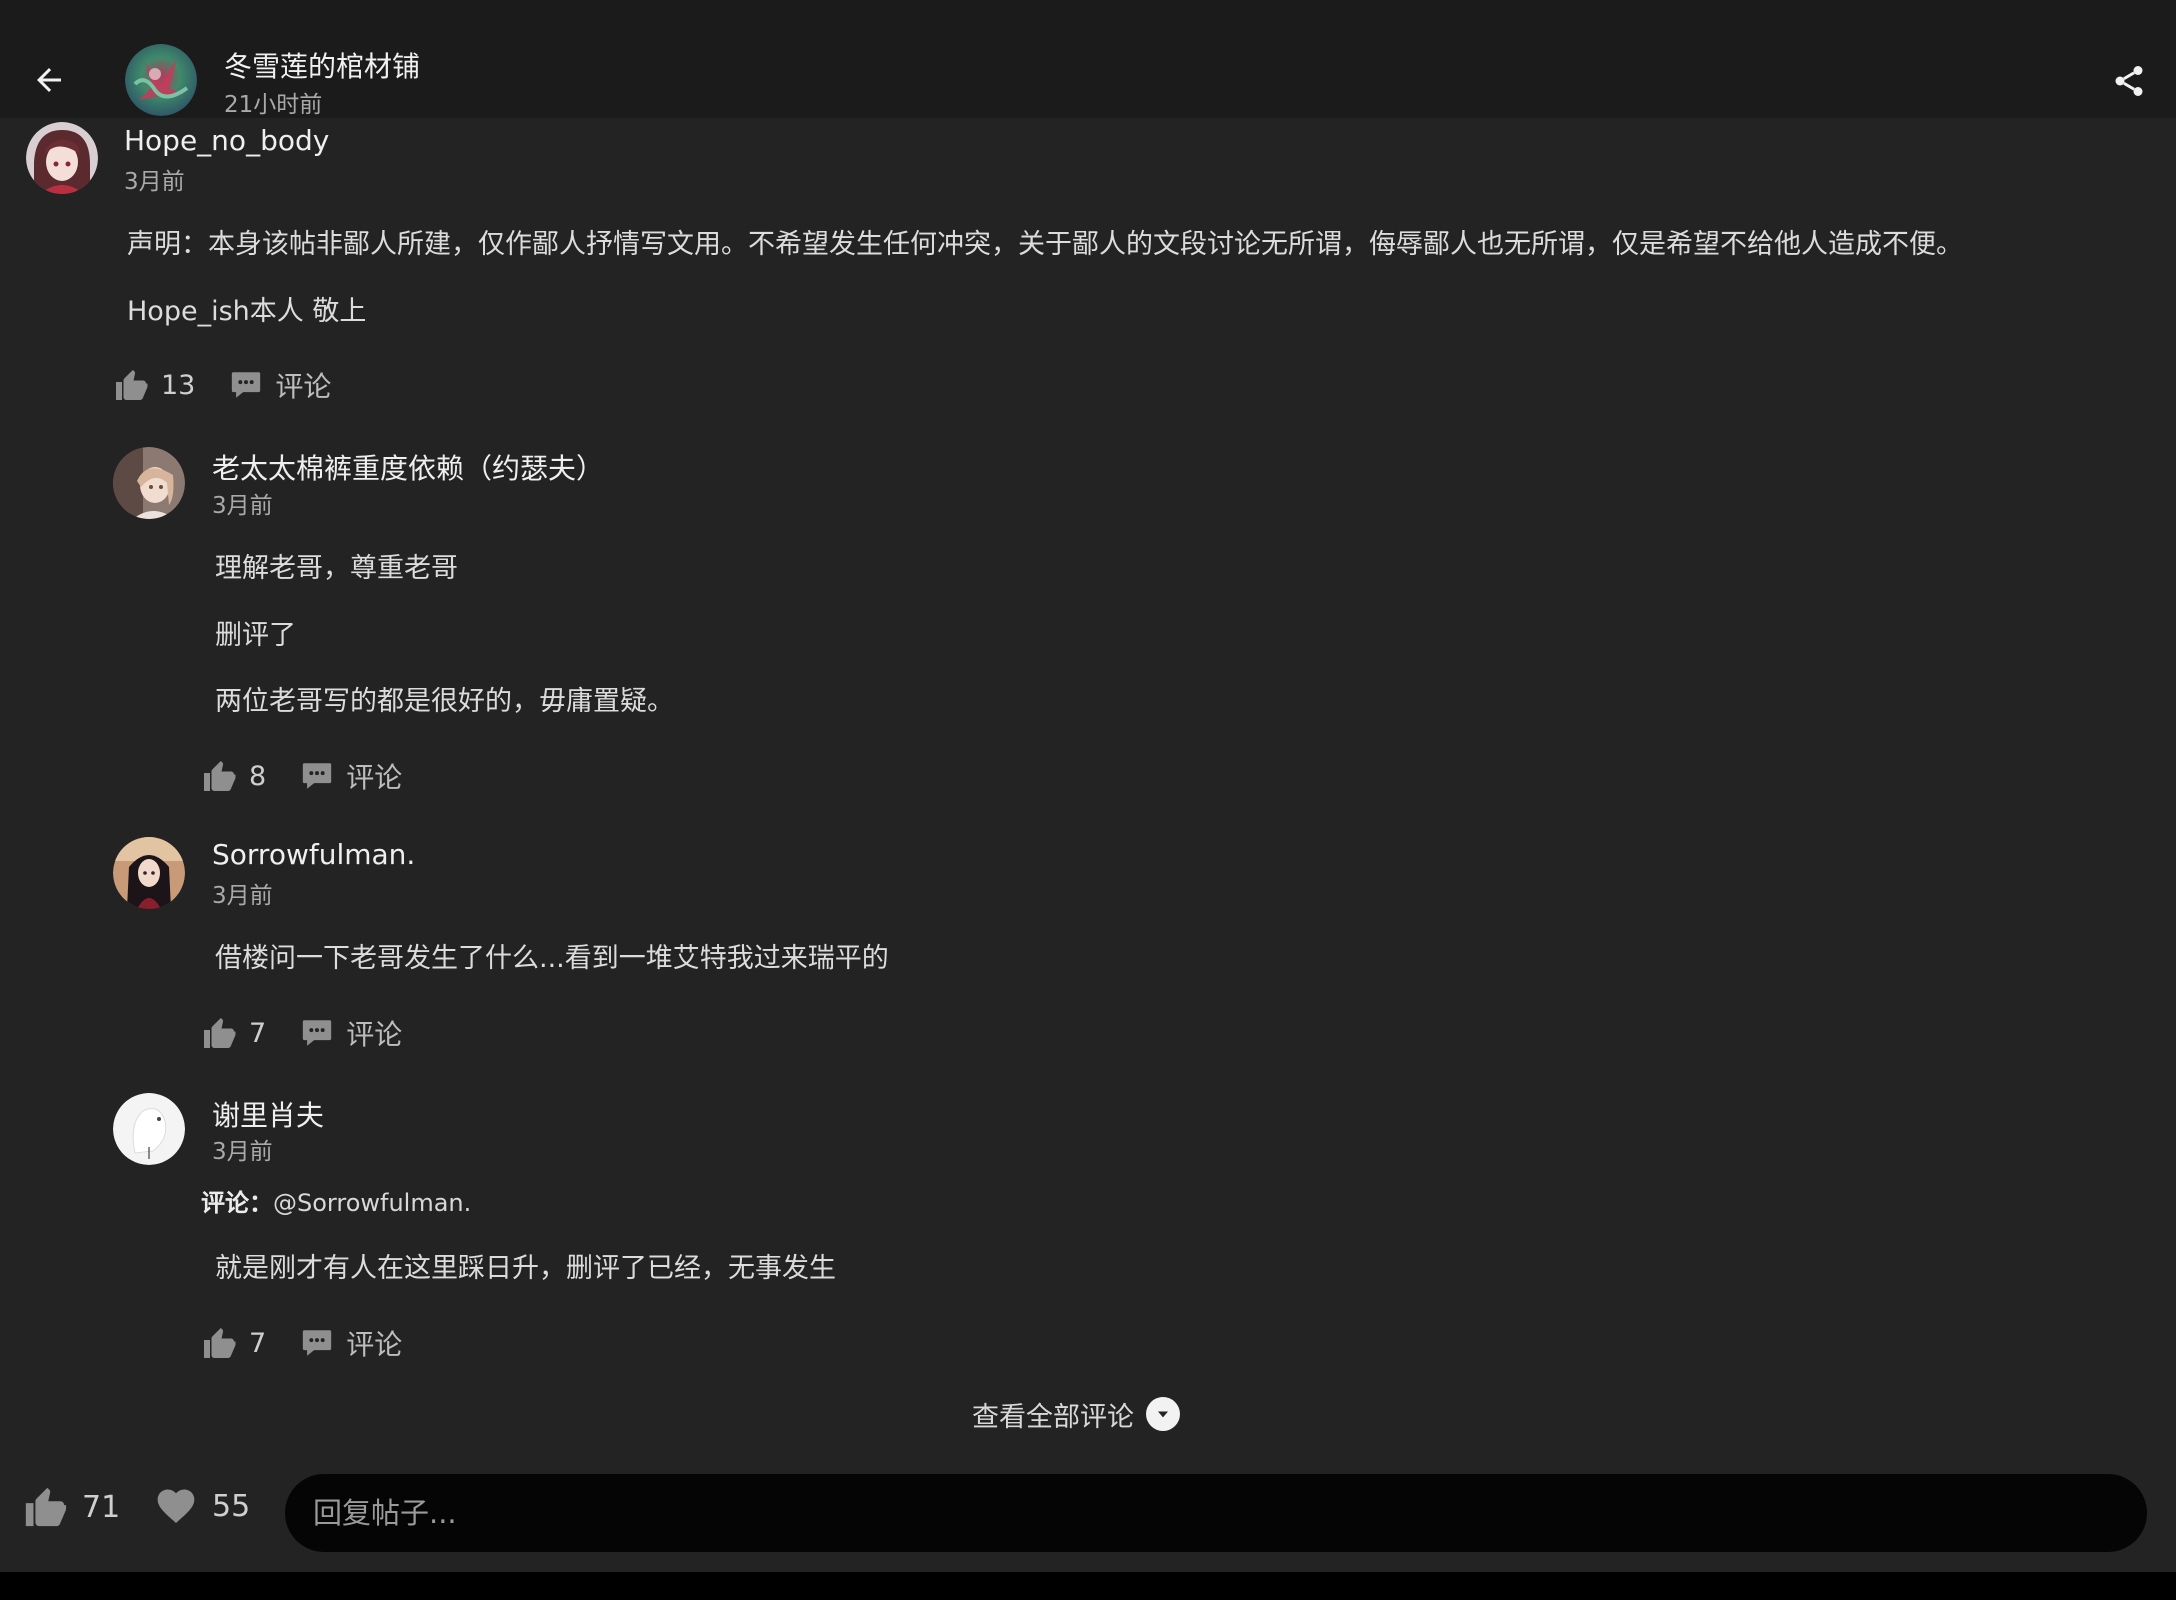 This screenshot has width=2176, height=1600. What do you see at coordinates (71, 1507) in the screenshot?
I see `post-like-button: 71` at bounding box center [71, 1507].